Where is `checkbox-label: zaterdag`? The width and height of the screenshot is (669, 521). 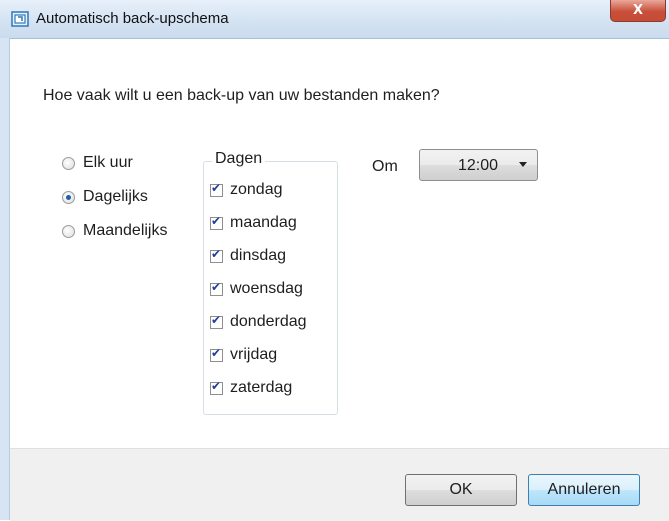
checkbox-label: zaterdag is located at coordinates (261, 387).